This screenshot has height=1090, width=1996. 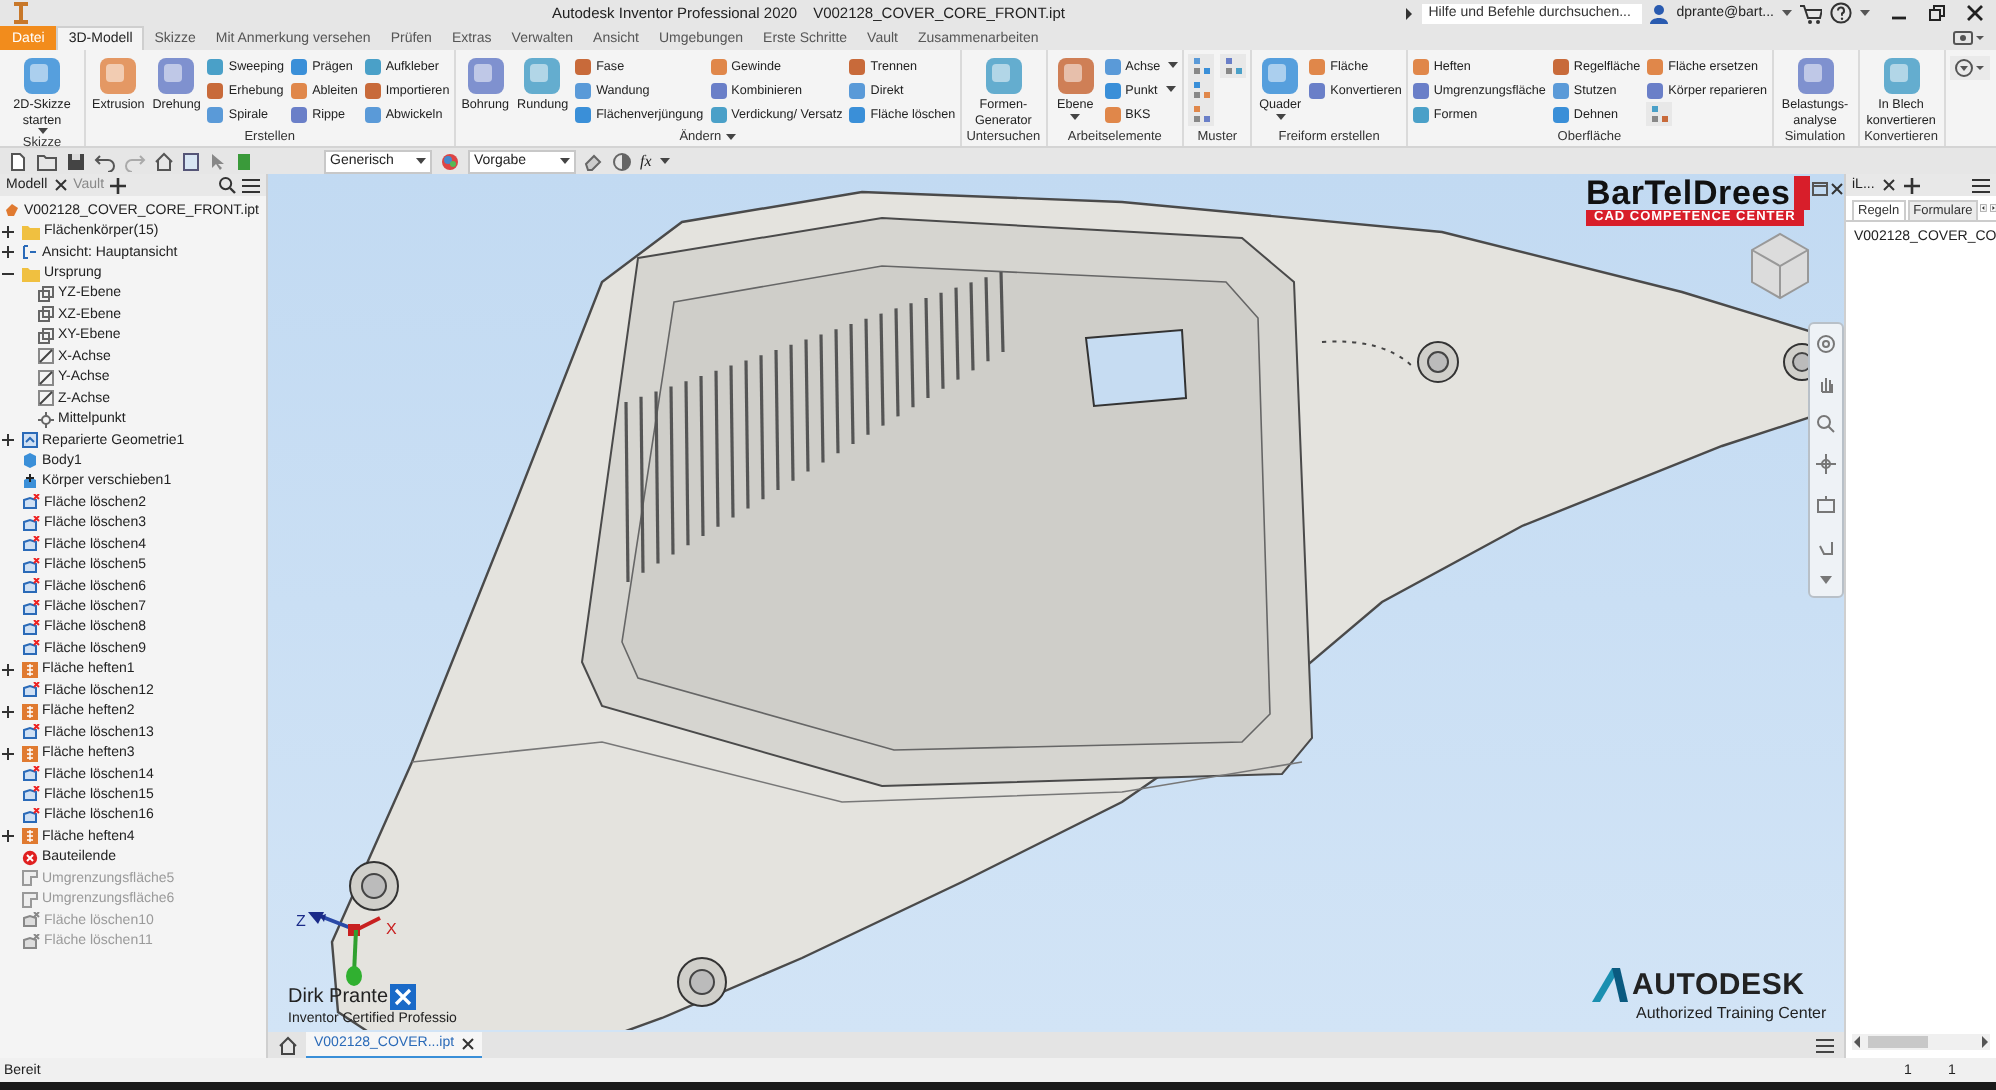 I want to click on end-of-part-icon, so click(x=30, y=857).